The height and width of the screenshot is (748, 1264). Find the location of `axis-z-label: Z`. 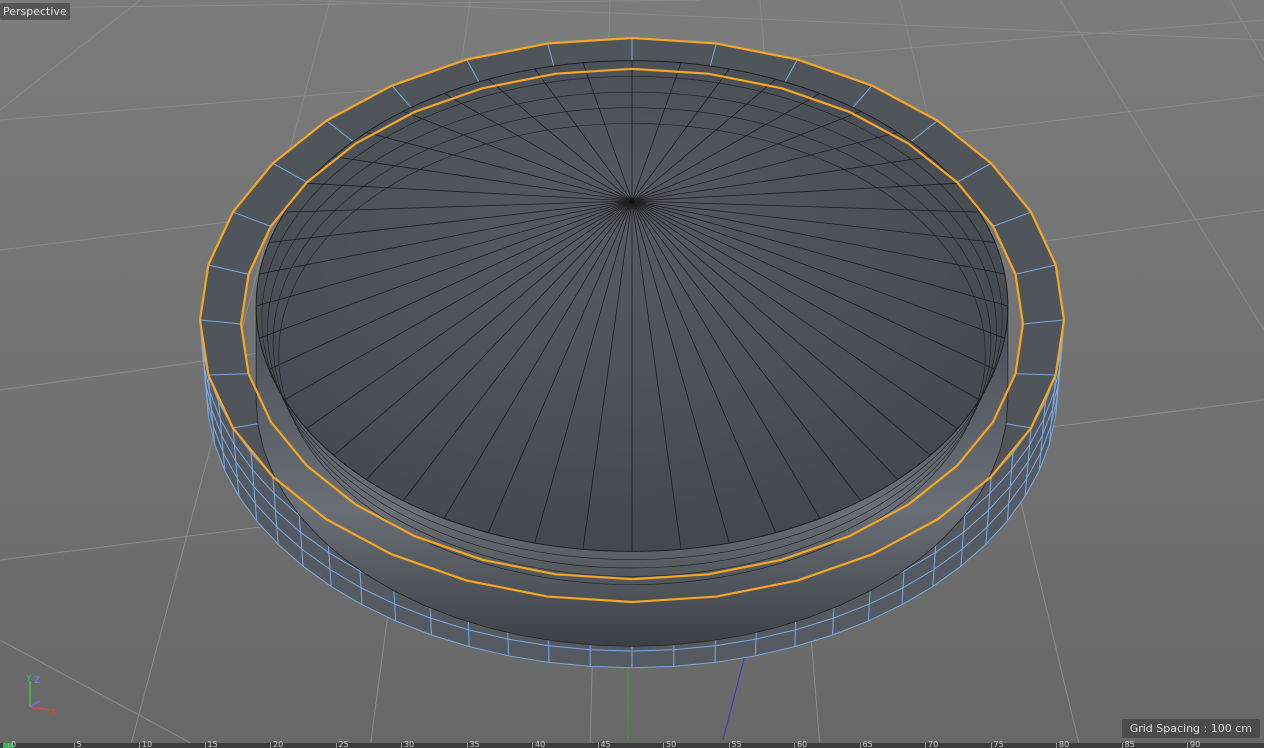

axis-z-label: Z is located at coordinates (37, 681).